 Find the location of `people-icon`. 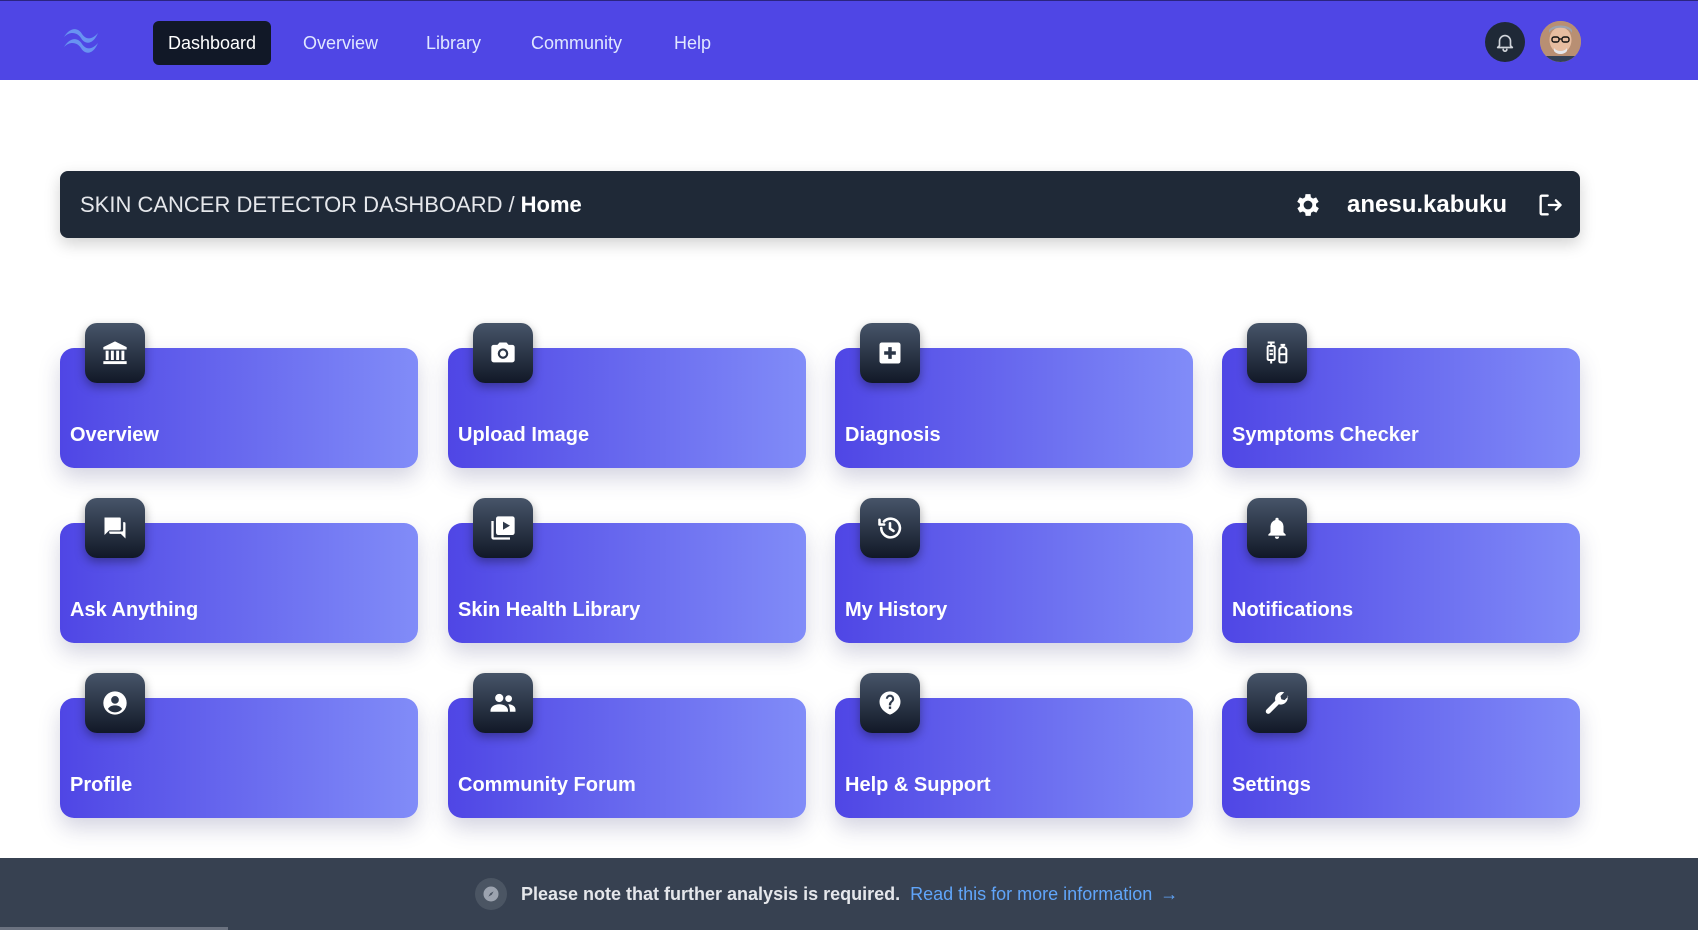

people-icon is located at coordinates (503, 702).